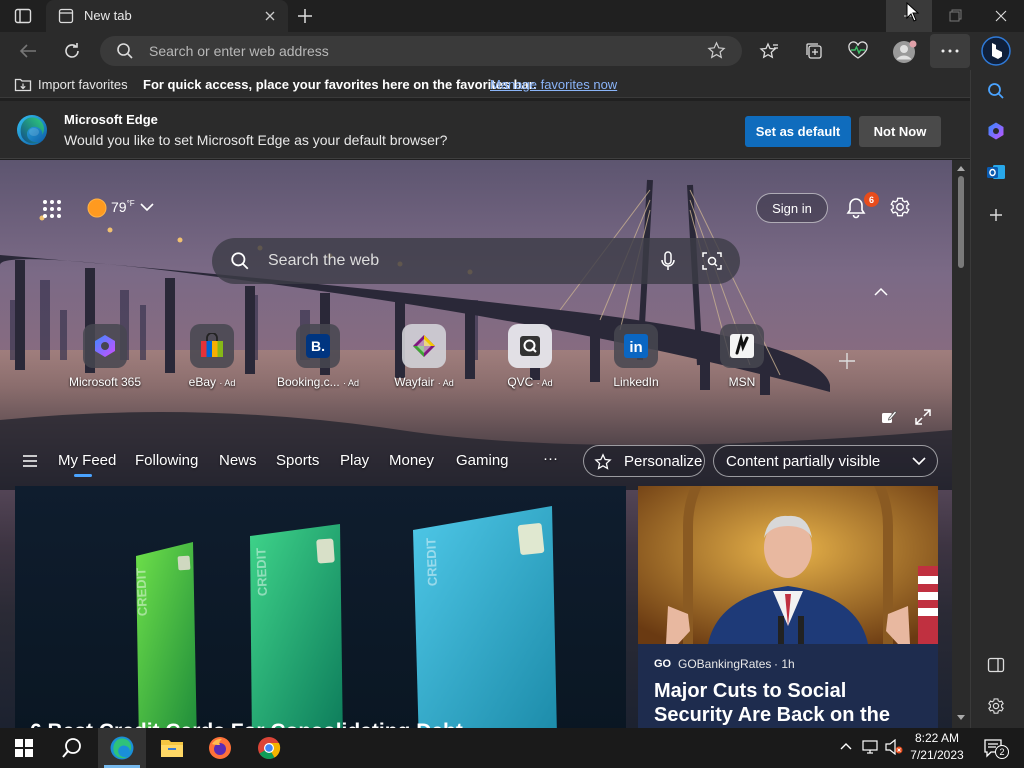 This screenshot has width=1024, height=768. What do you see at coordinates (553, 84) in the screenshot?
I see `manage-favorites-link: Manage favorites now` at bounding box center [553, 84].